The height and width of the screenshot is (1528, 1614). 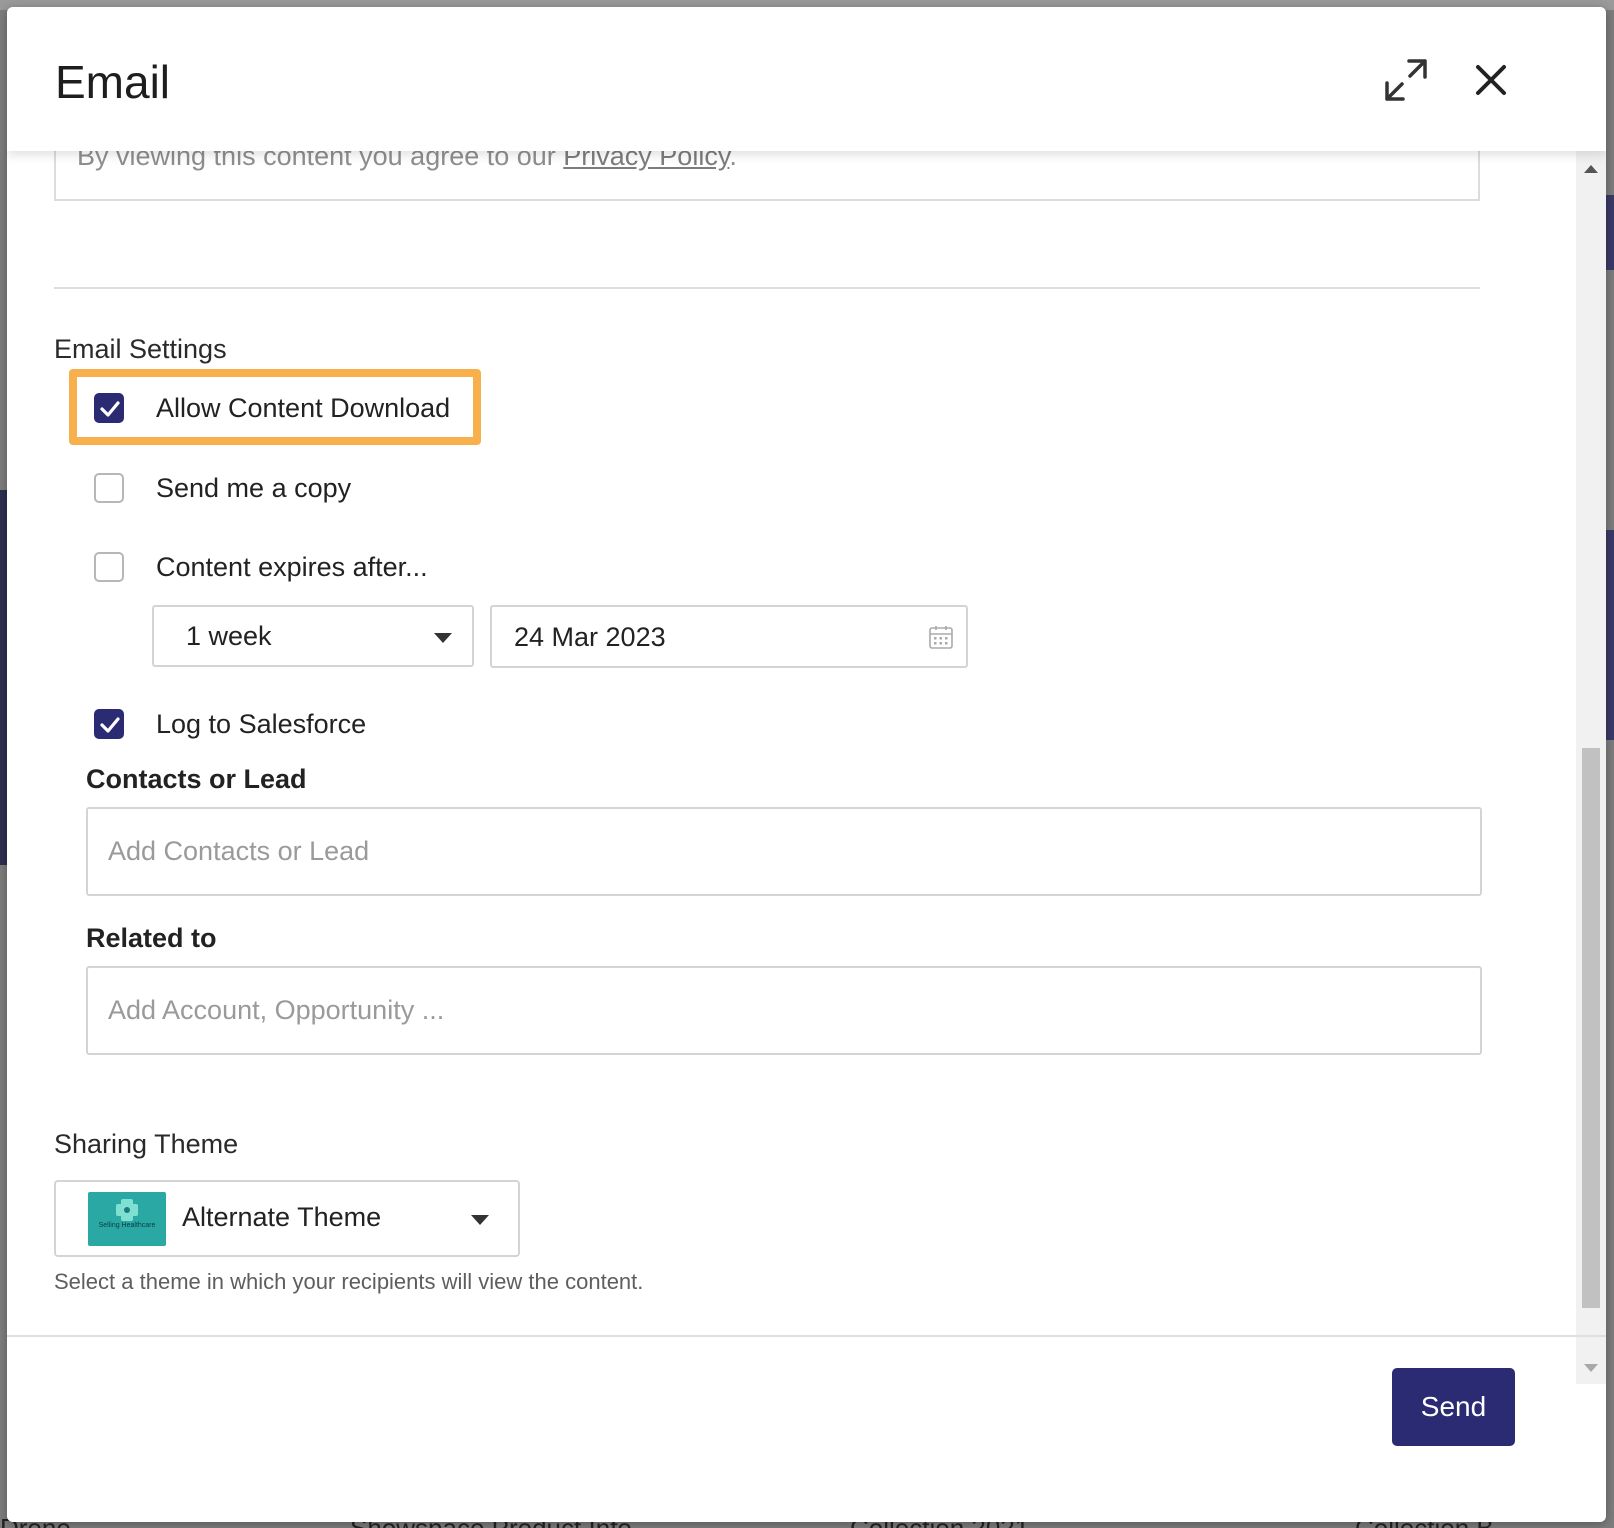 I want to click on contacts-label: Contacts or Lead, so click(x=196, y=779).